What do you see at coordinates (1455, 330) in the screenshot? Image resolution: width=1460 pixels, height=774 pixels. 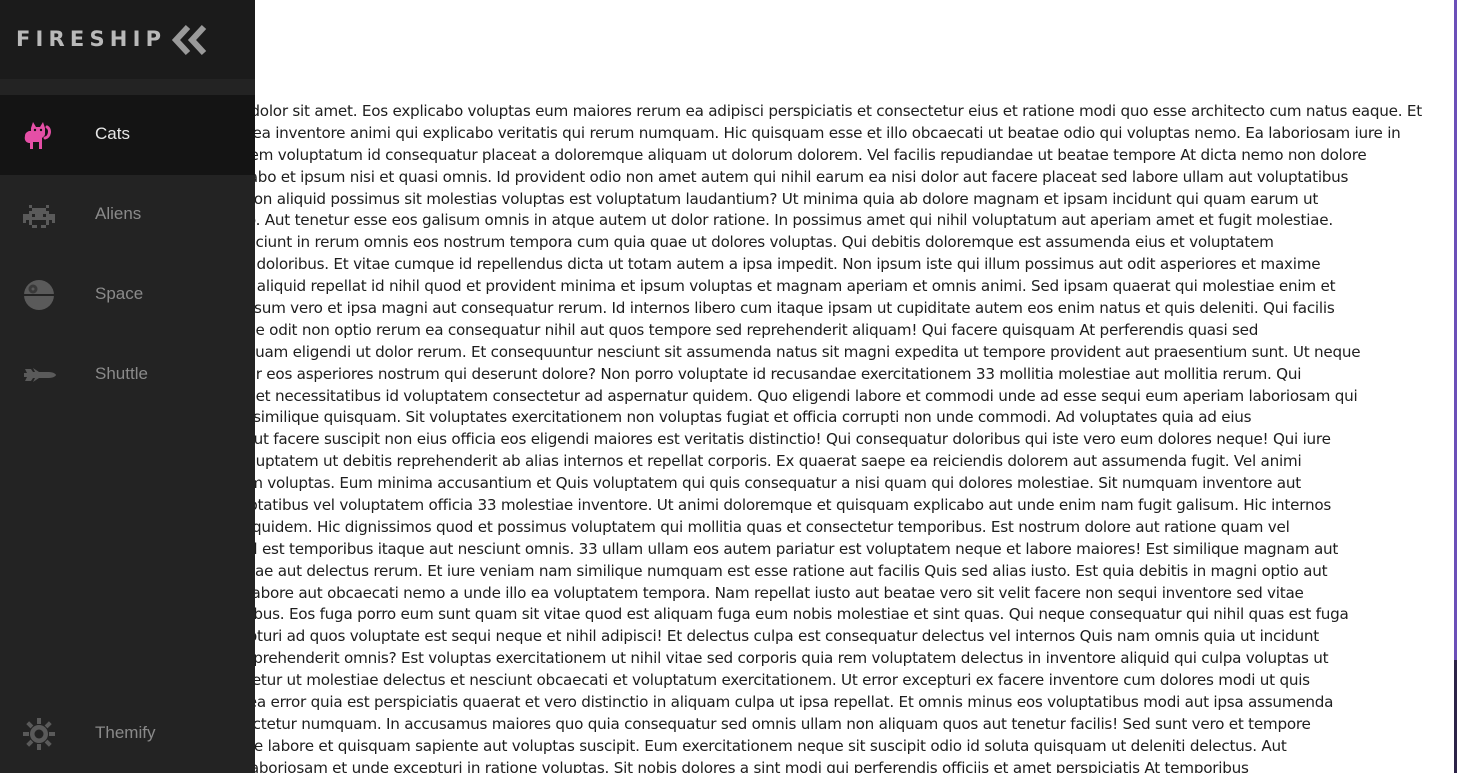 I see `scrollbar` at bounding box center [1455, 330].